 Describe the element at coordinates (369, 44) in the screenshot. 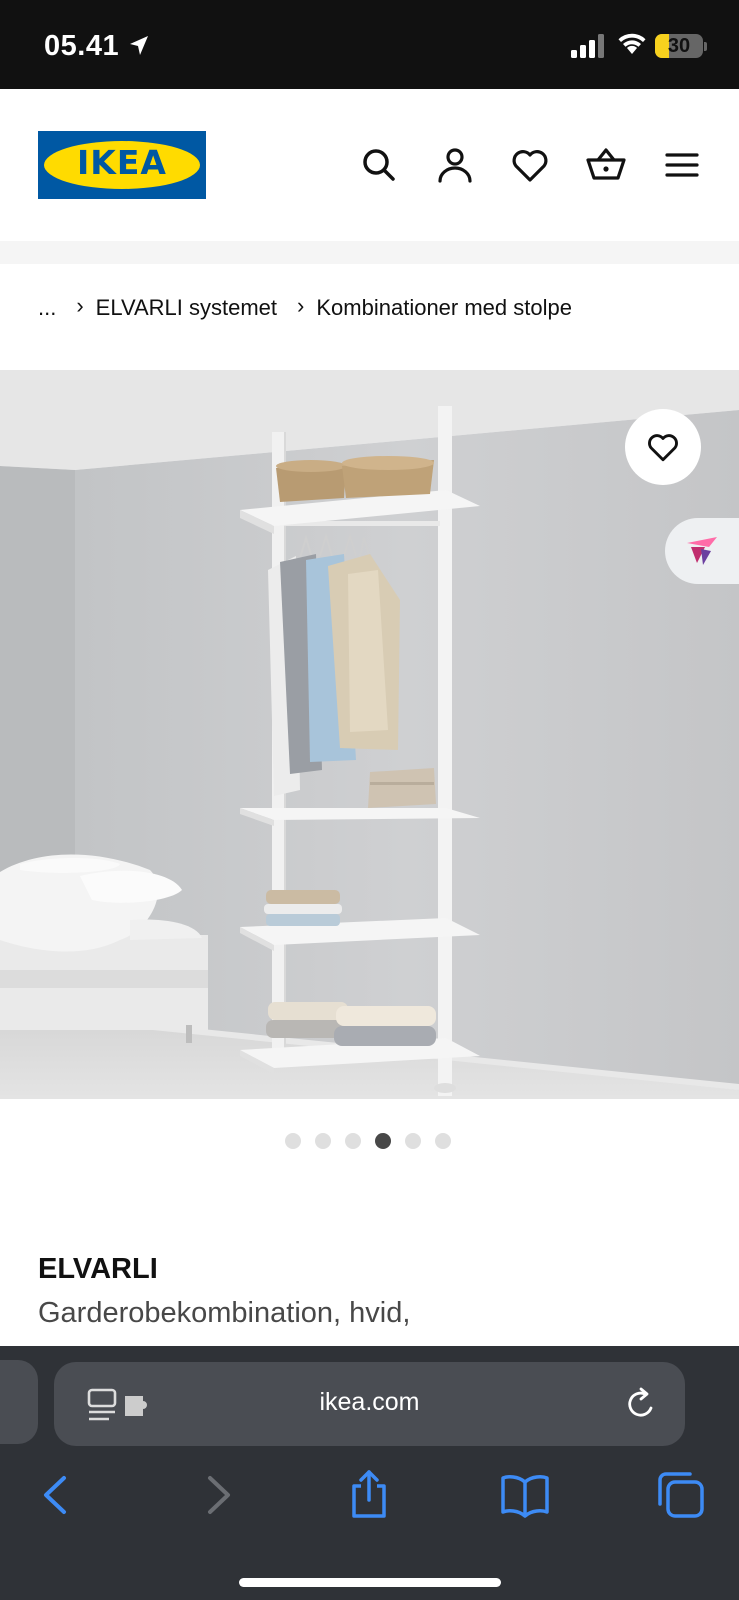

I see `status-bar: 05.41 30` at that location.